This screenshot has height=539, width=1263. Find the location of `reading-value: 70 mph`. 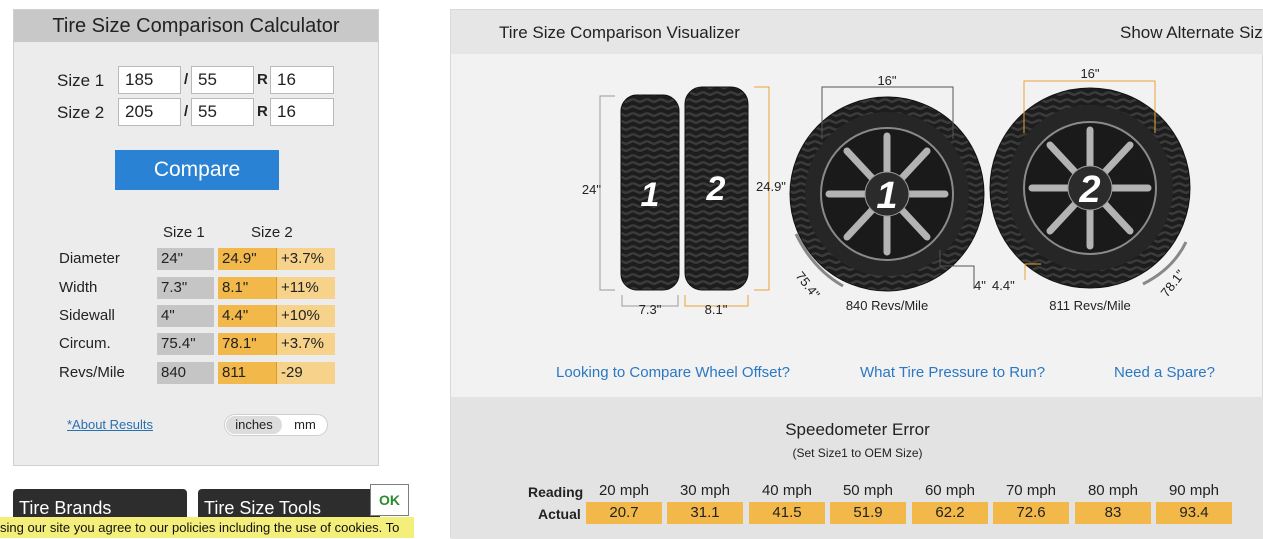

reading-value: 70 mph is located at coordinates (1031, 490).